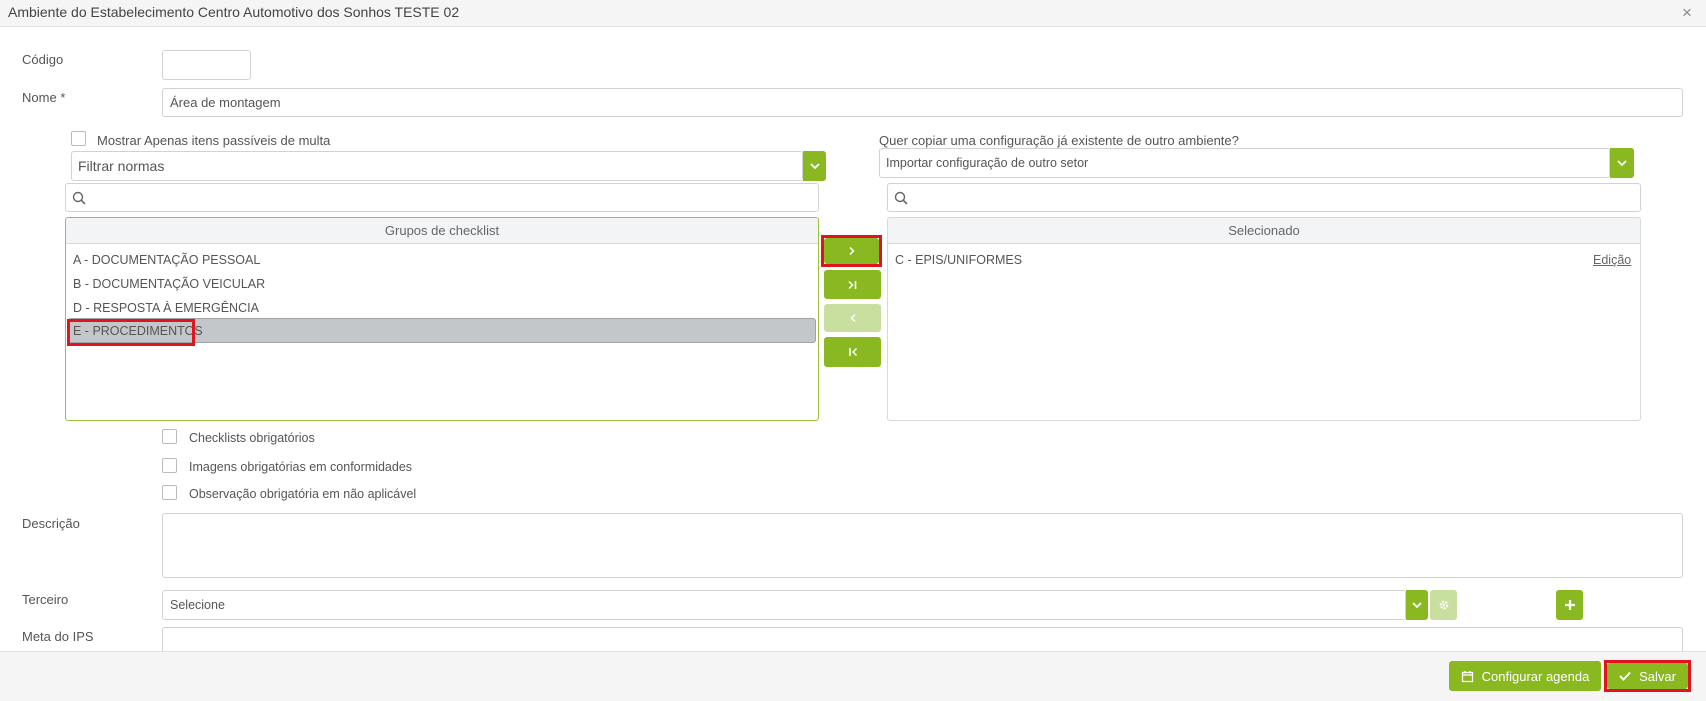 The width and height of the screenshot is (1706, 701). Describe the element at coordinates (784, 605) in the screenshot. I see `terceiro-select: Selecione` at that location.